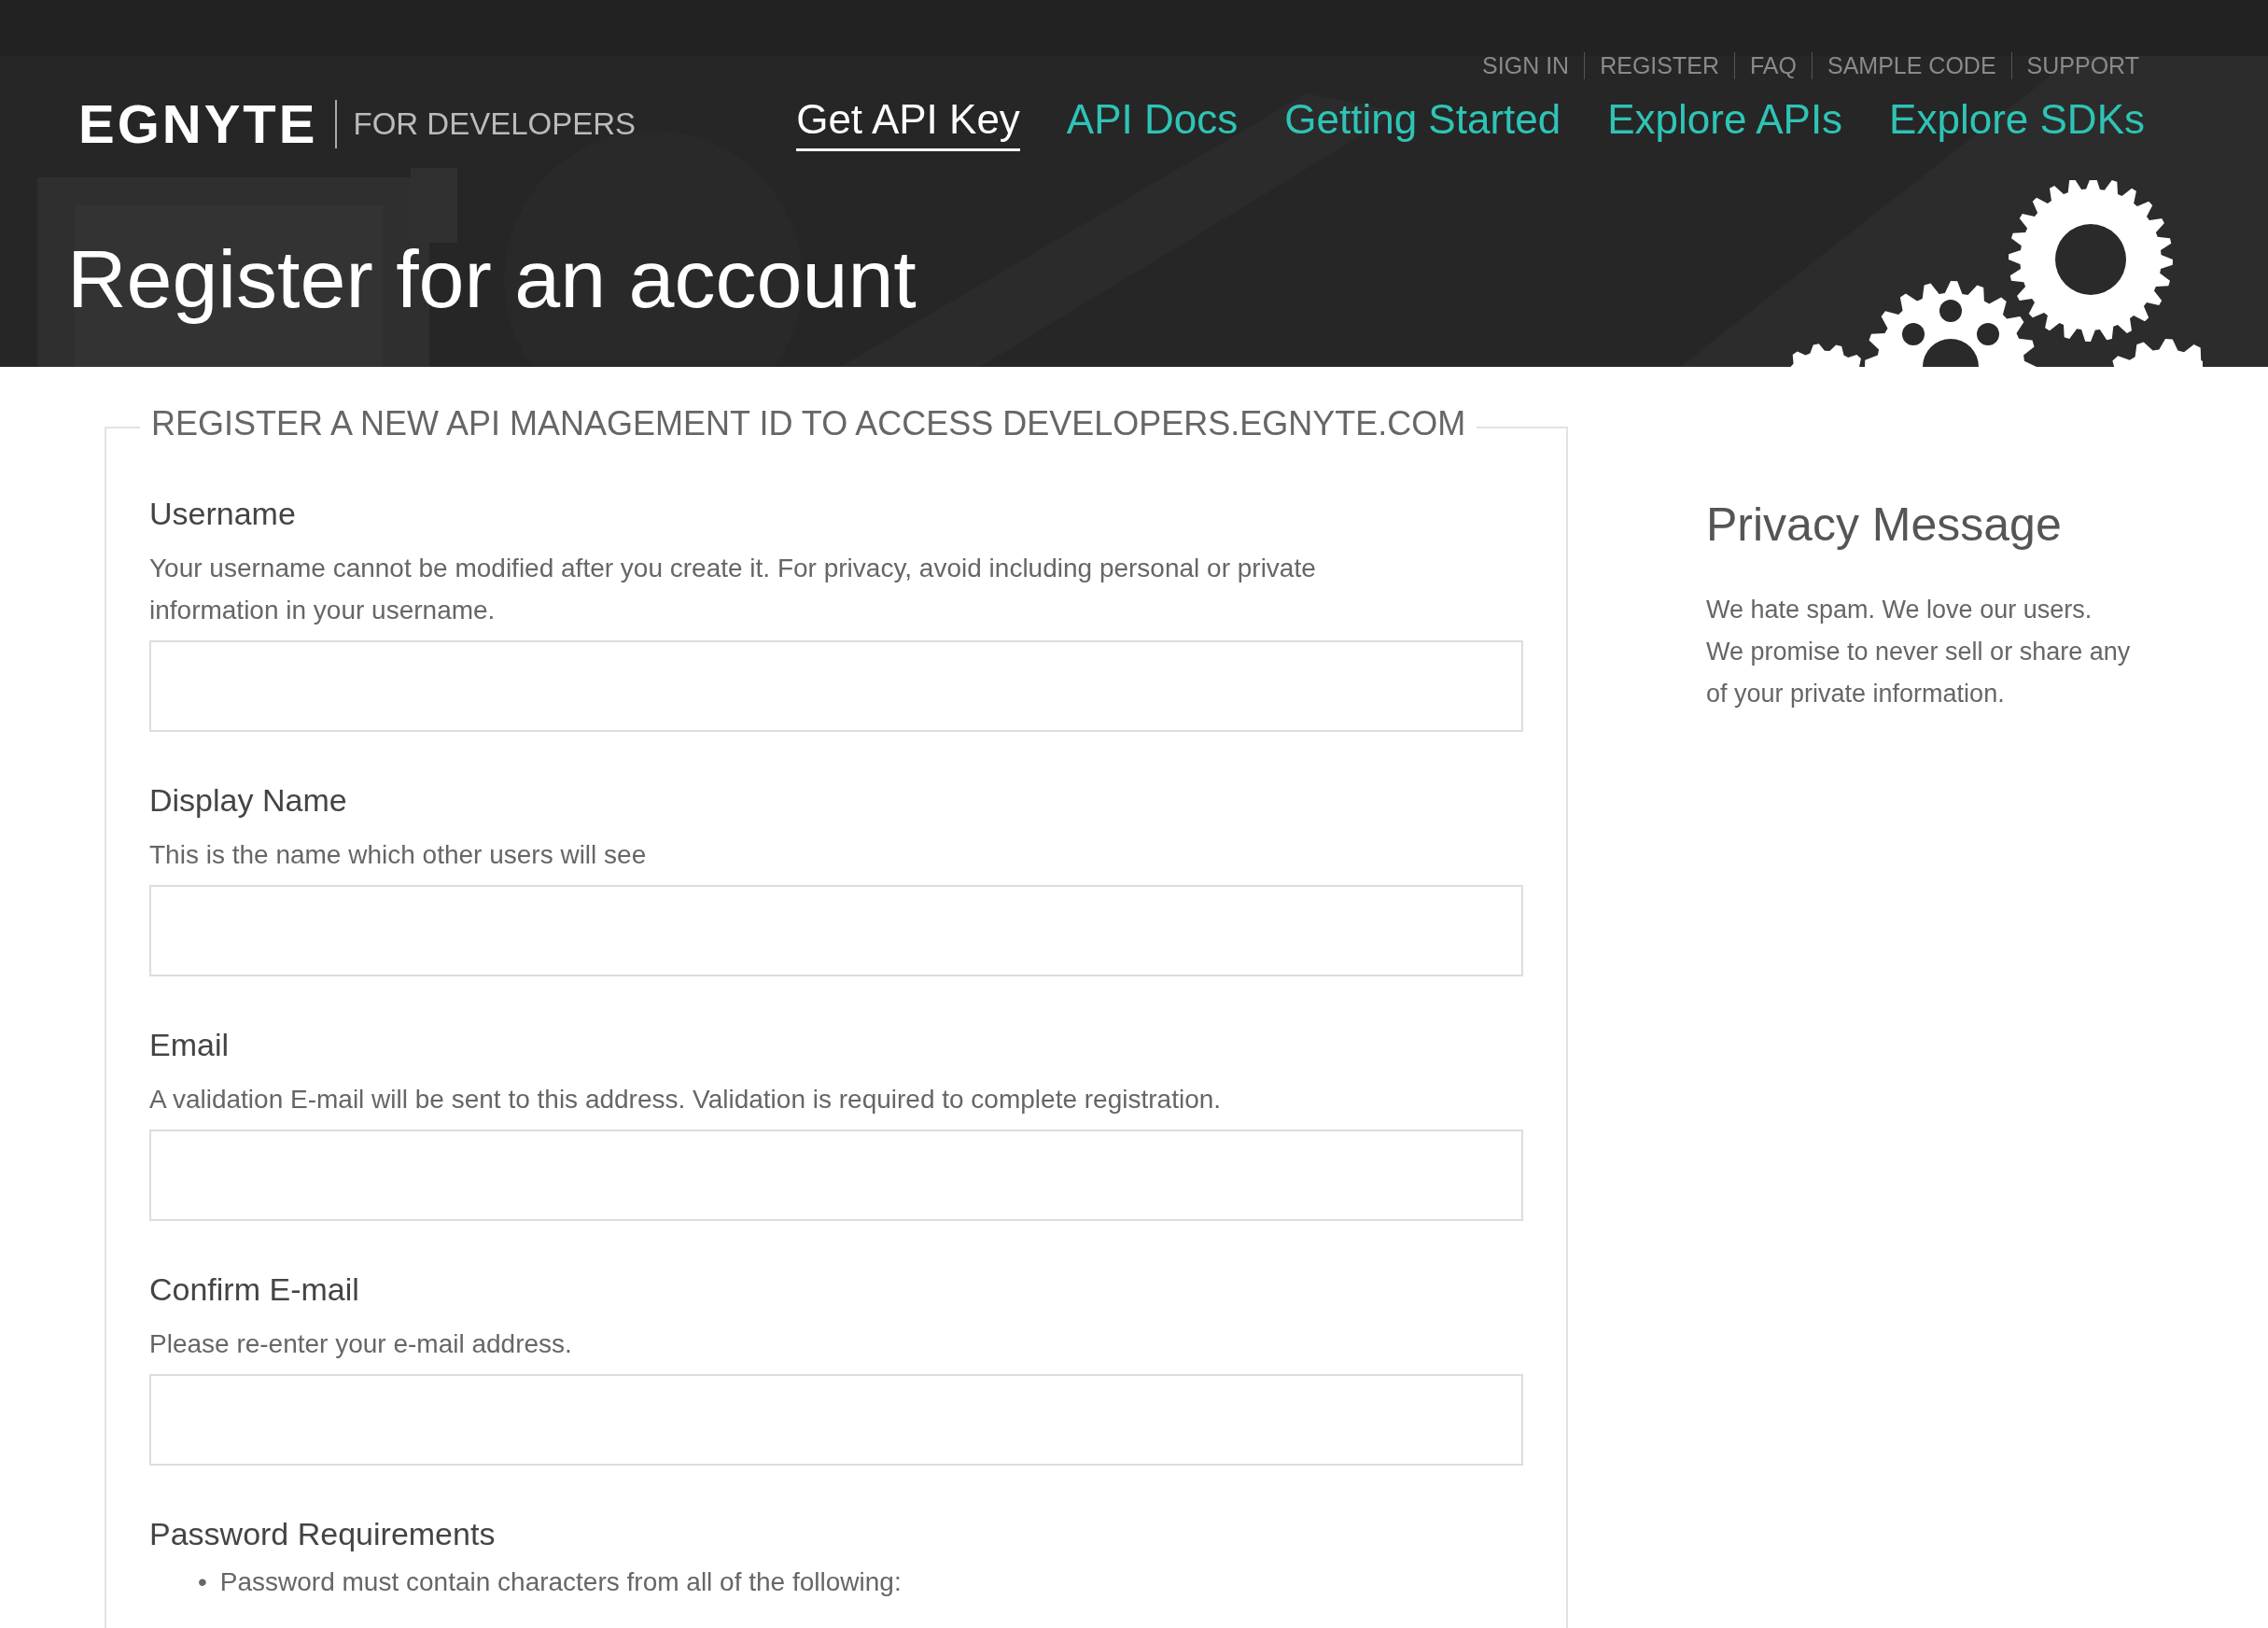 The height and width of the screenshot is (1628, 2268). Describe the element at coordinates (492, 279) in the screenshot. I see `page-title: Register for an account` at that location.